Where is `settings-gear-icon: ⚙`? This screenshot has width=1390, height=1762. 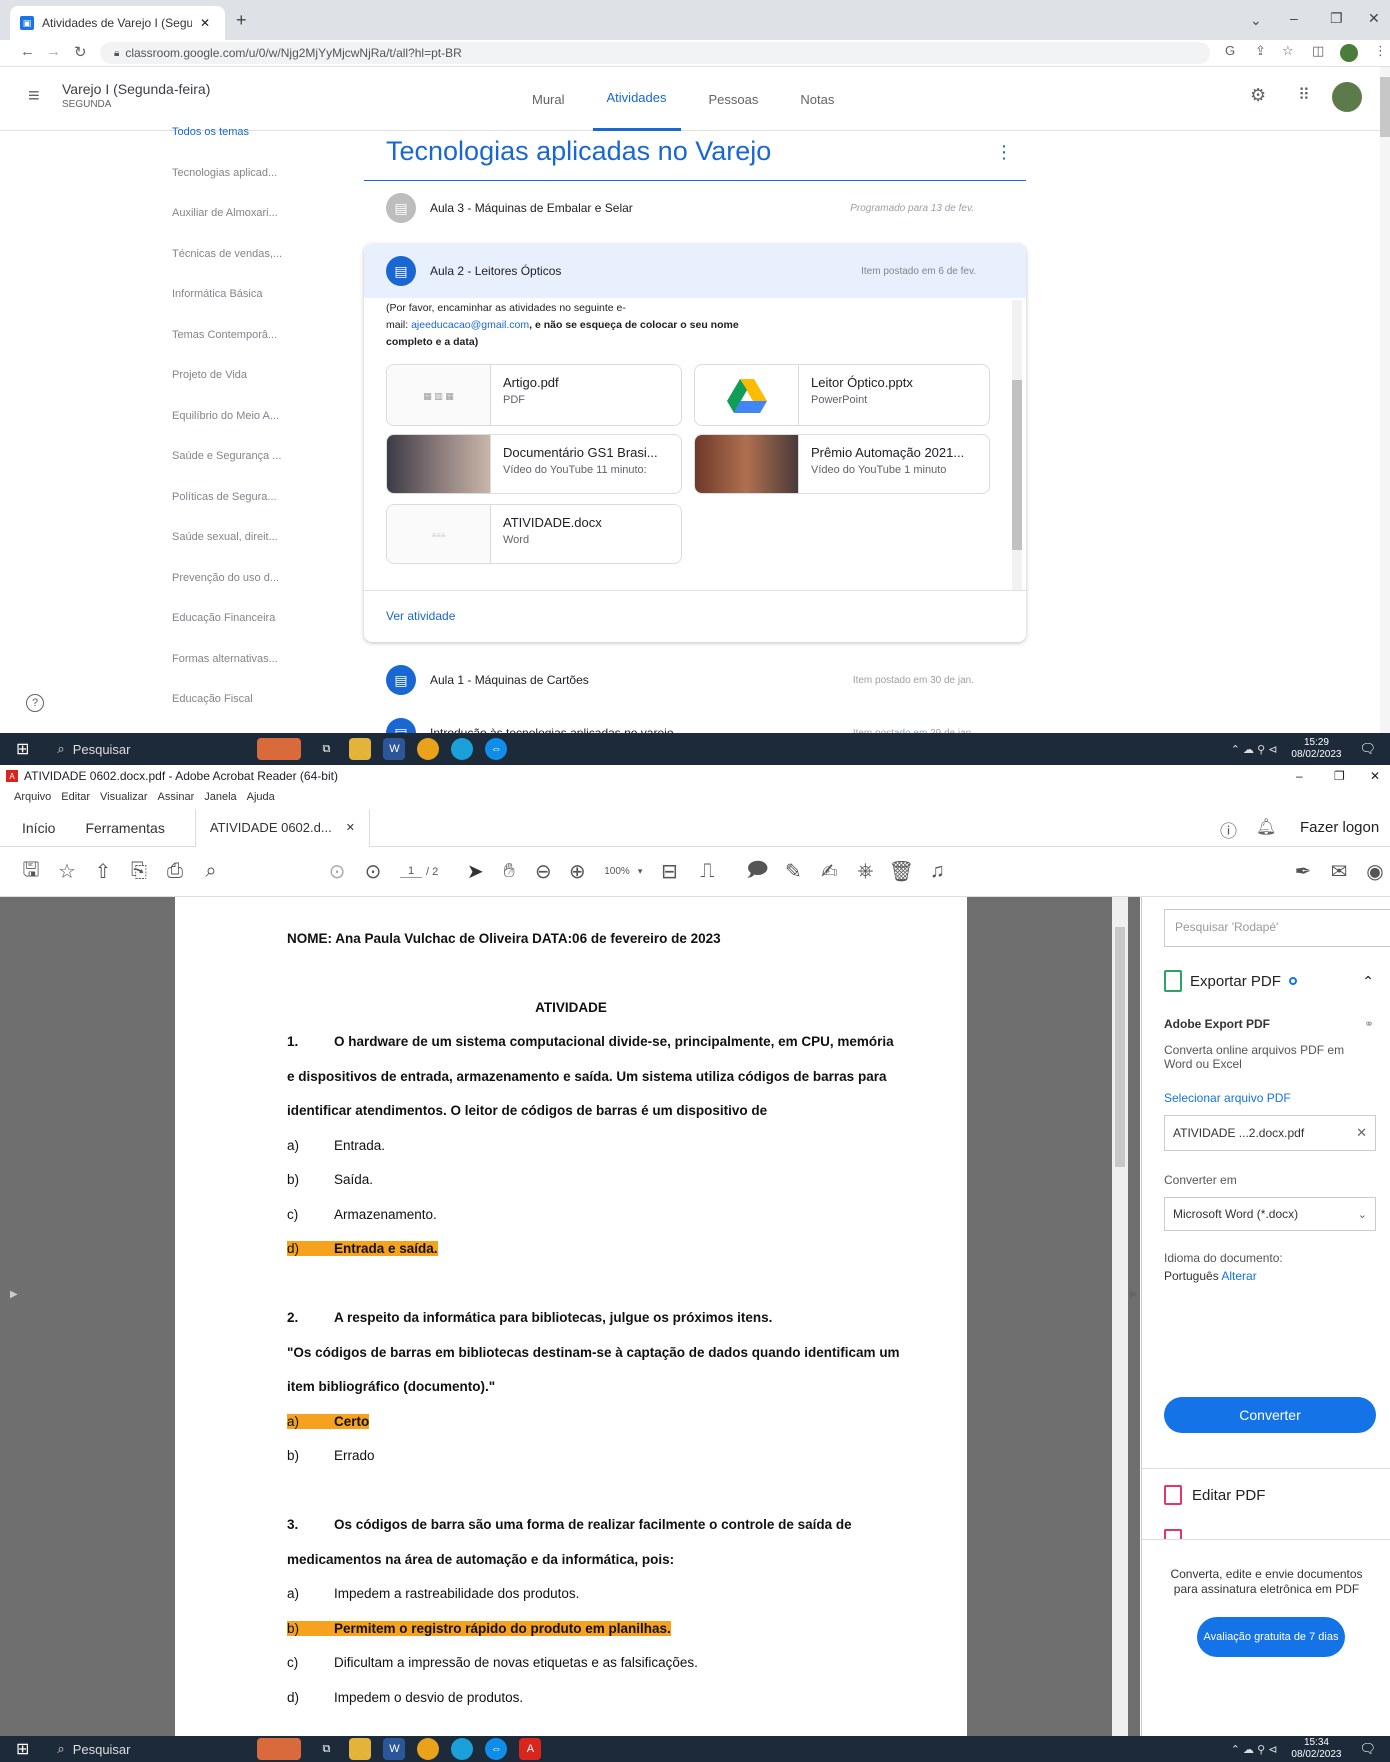
settings-gear-icon: ⚙ is located at coordinates (1258, 95).